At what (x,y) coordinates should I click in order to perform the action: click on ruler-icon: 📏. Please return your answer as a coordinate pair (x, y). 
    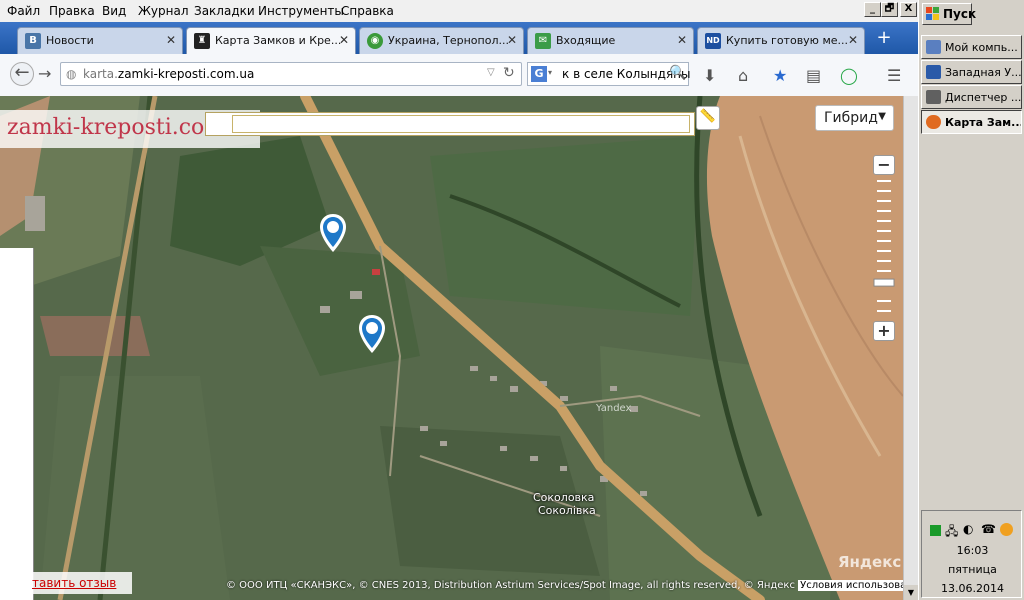
    Looking at the image, I should click on (708, 118).